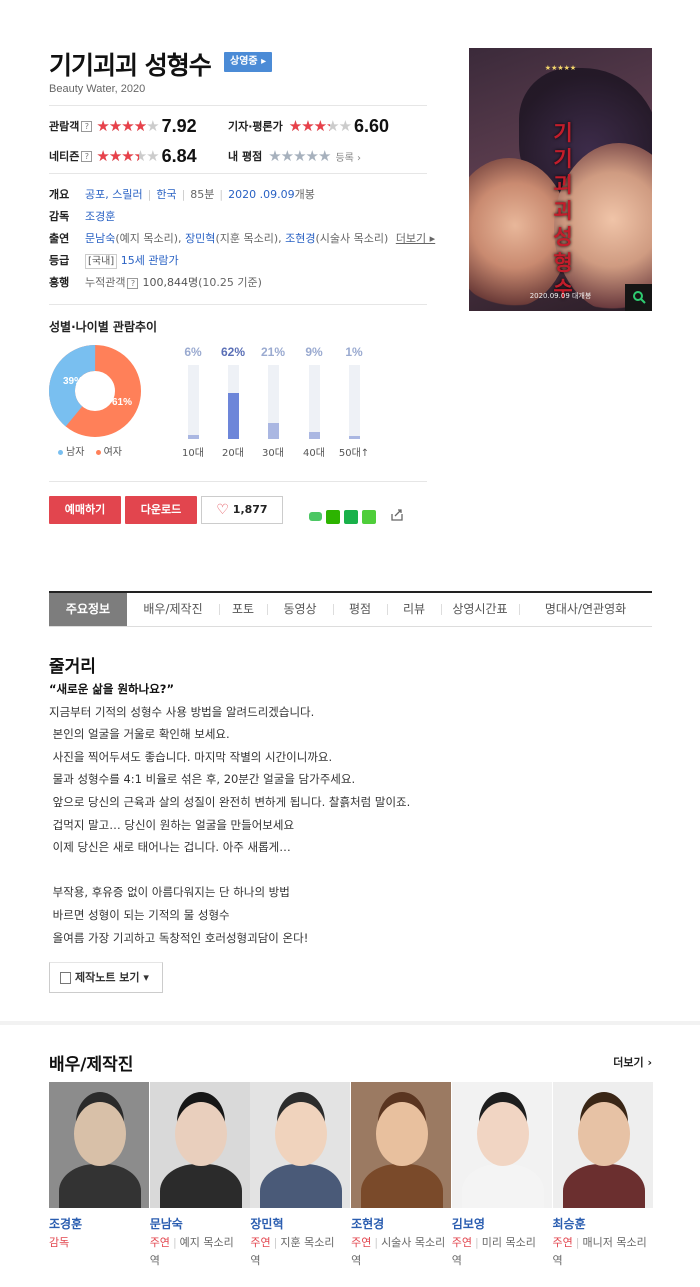 The width and height of the screenshot is (700, 1287). I want to click on count-basis: (10.25 기준), so click(230, 282).